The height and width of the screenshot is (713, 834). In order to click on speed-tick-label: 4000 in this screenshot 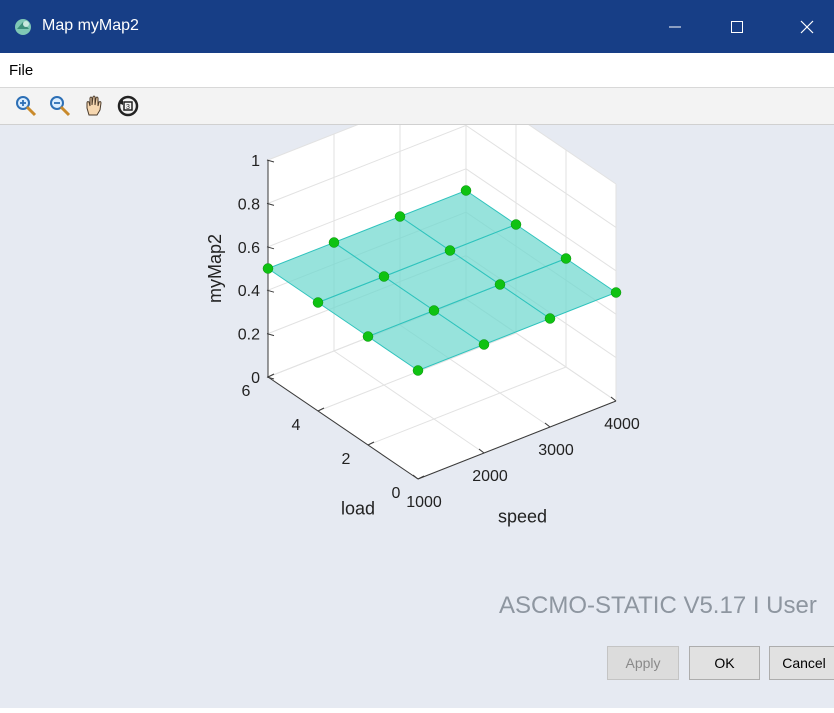, I will do `click(622, 424)`.